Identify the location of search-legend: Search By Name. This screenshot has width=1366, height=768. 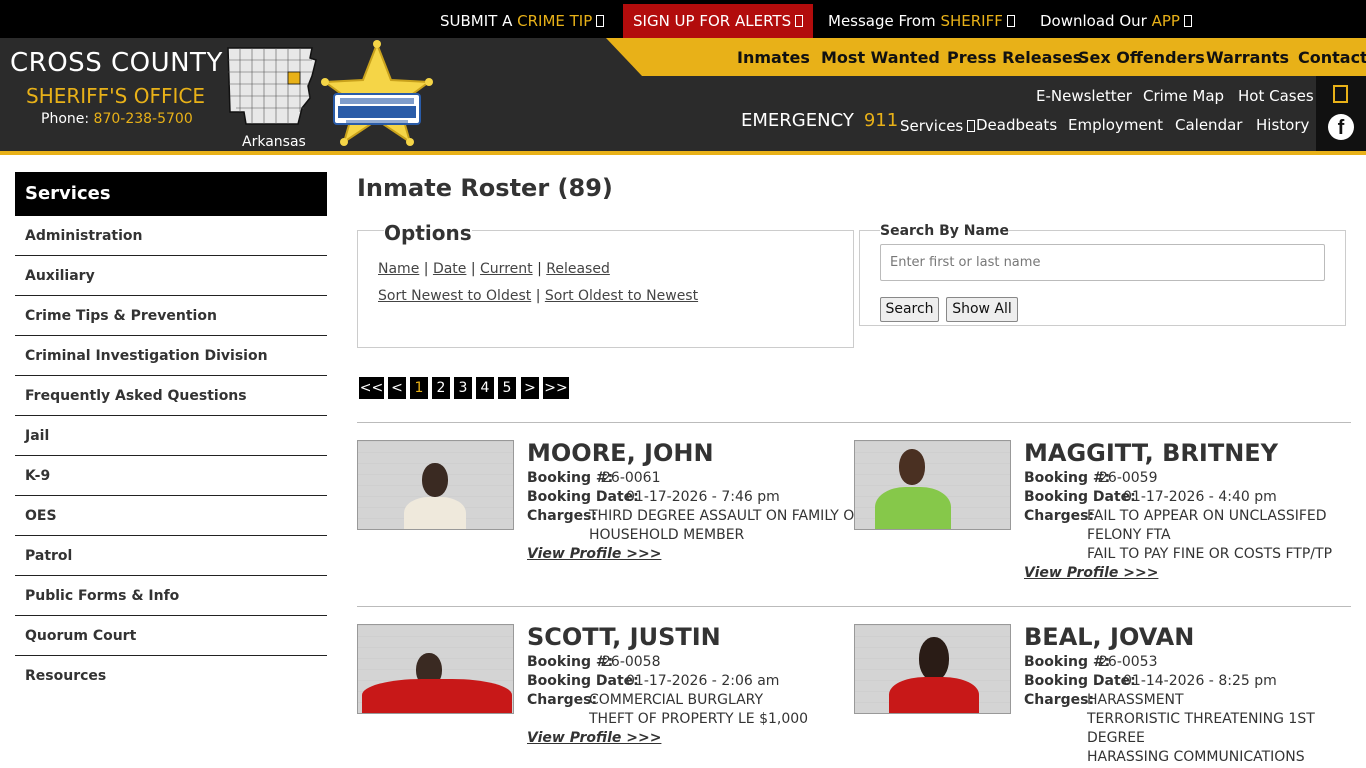
(944, 231).